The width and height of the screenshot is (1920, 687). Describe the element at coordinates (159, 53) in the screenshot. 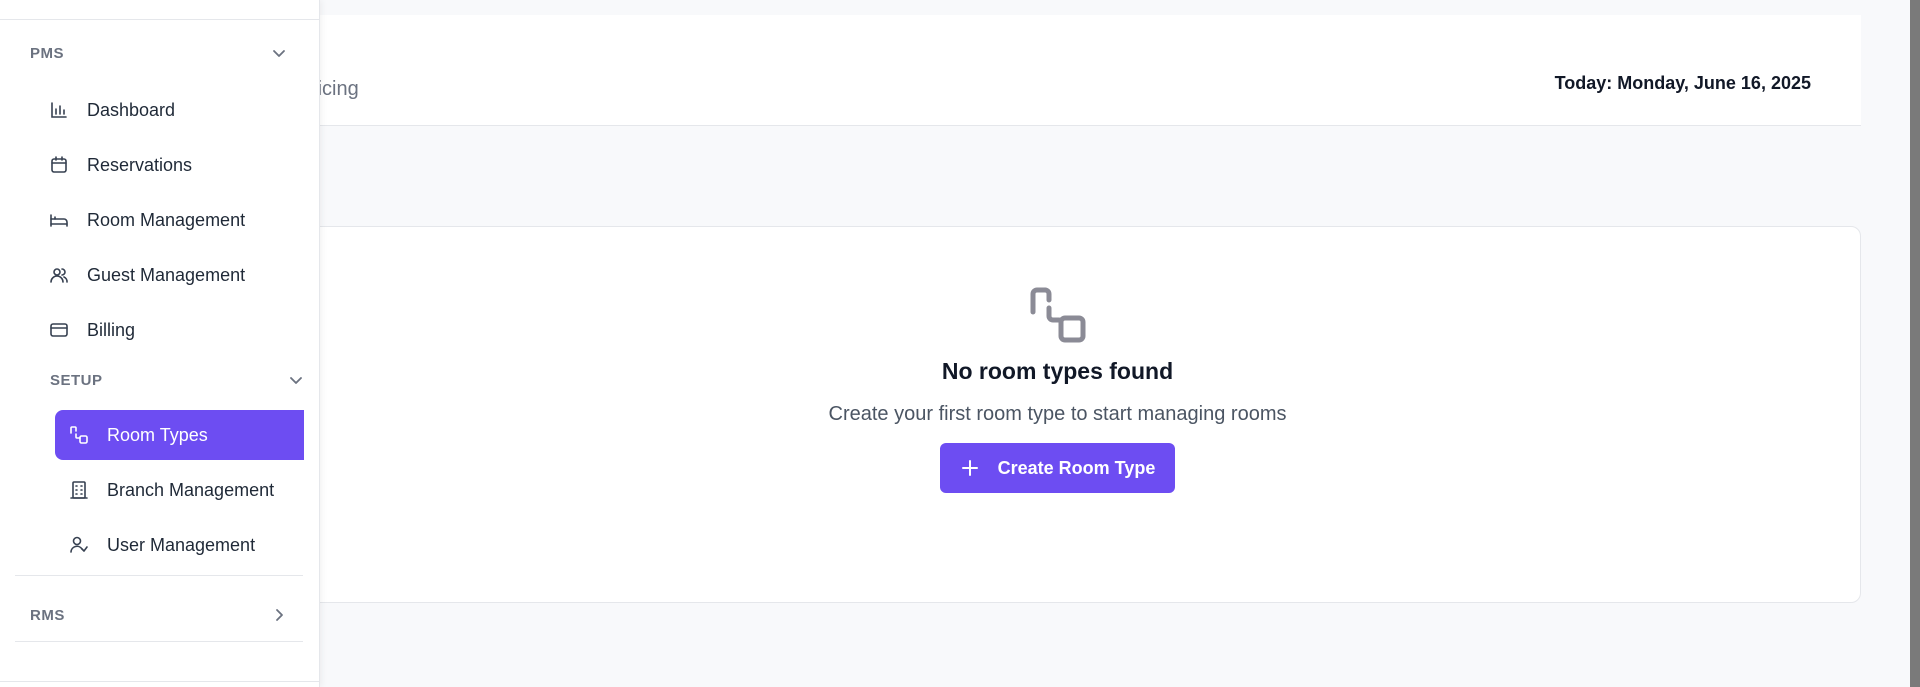

I see `section-pms: PMS` at that location.